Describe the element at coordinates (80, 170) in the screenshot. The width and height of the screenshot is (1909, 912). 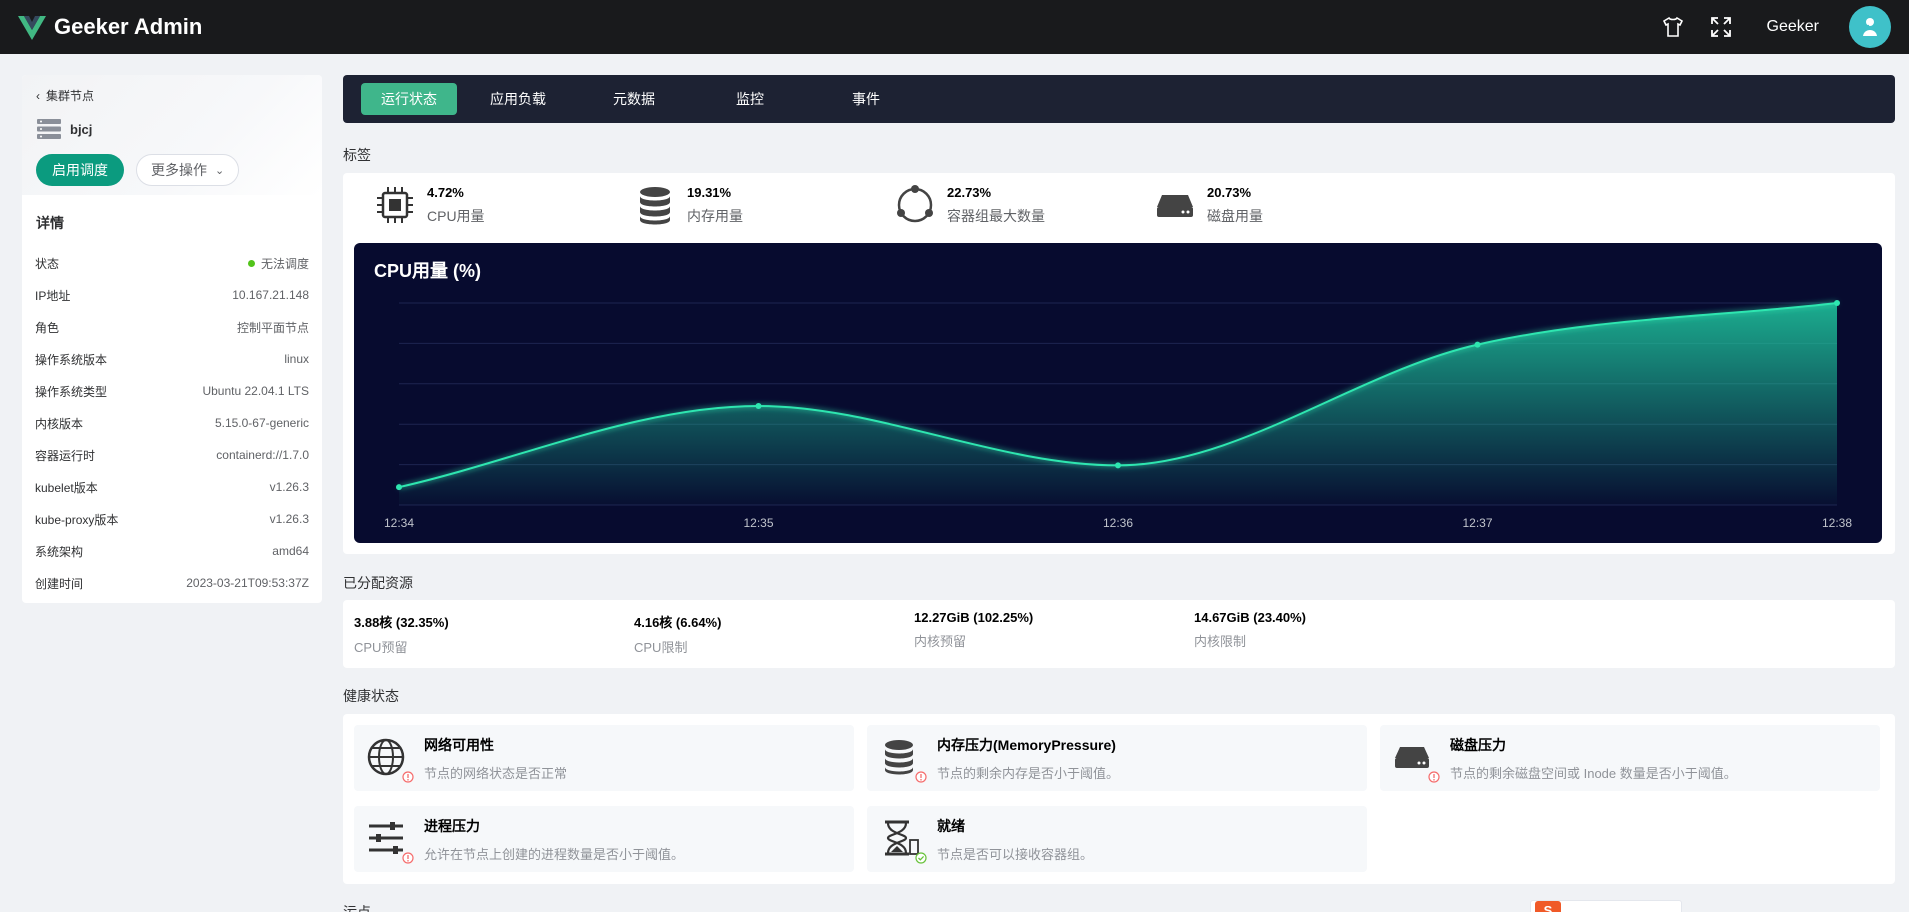
I see `enable-scheduling-button: 启用调度` at that location.